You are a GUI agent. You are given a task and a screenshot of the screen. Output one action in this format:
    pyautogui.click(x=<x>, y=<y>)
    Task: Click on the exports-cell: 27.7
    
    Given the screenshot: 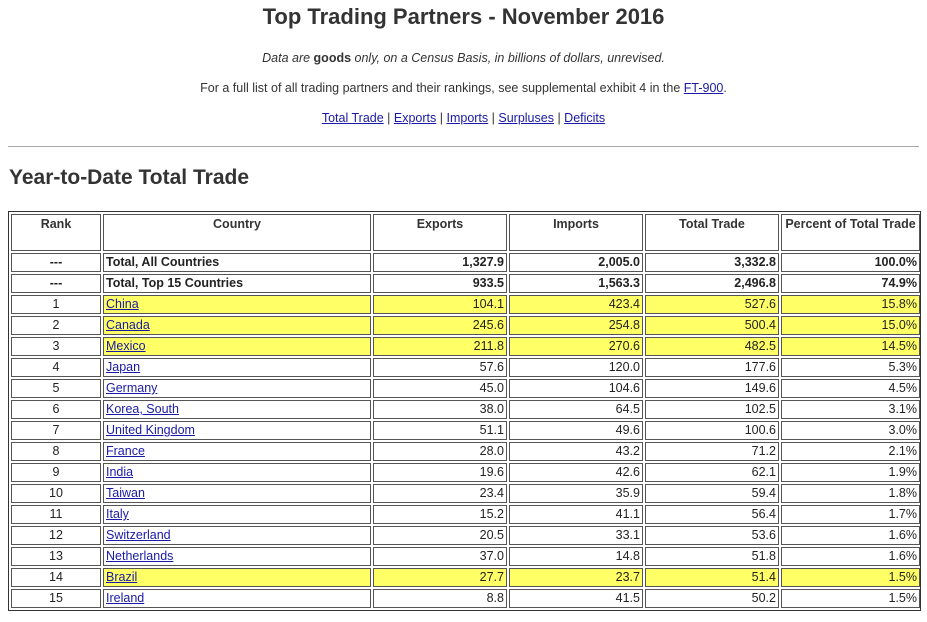 What is the action you would take?
    pyautogui.click(x=440, y=577)
    